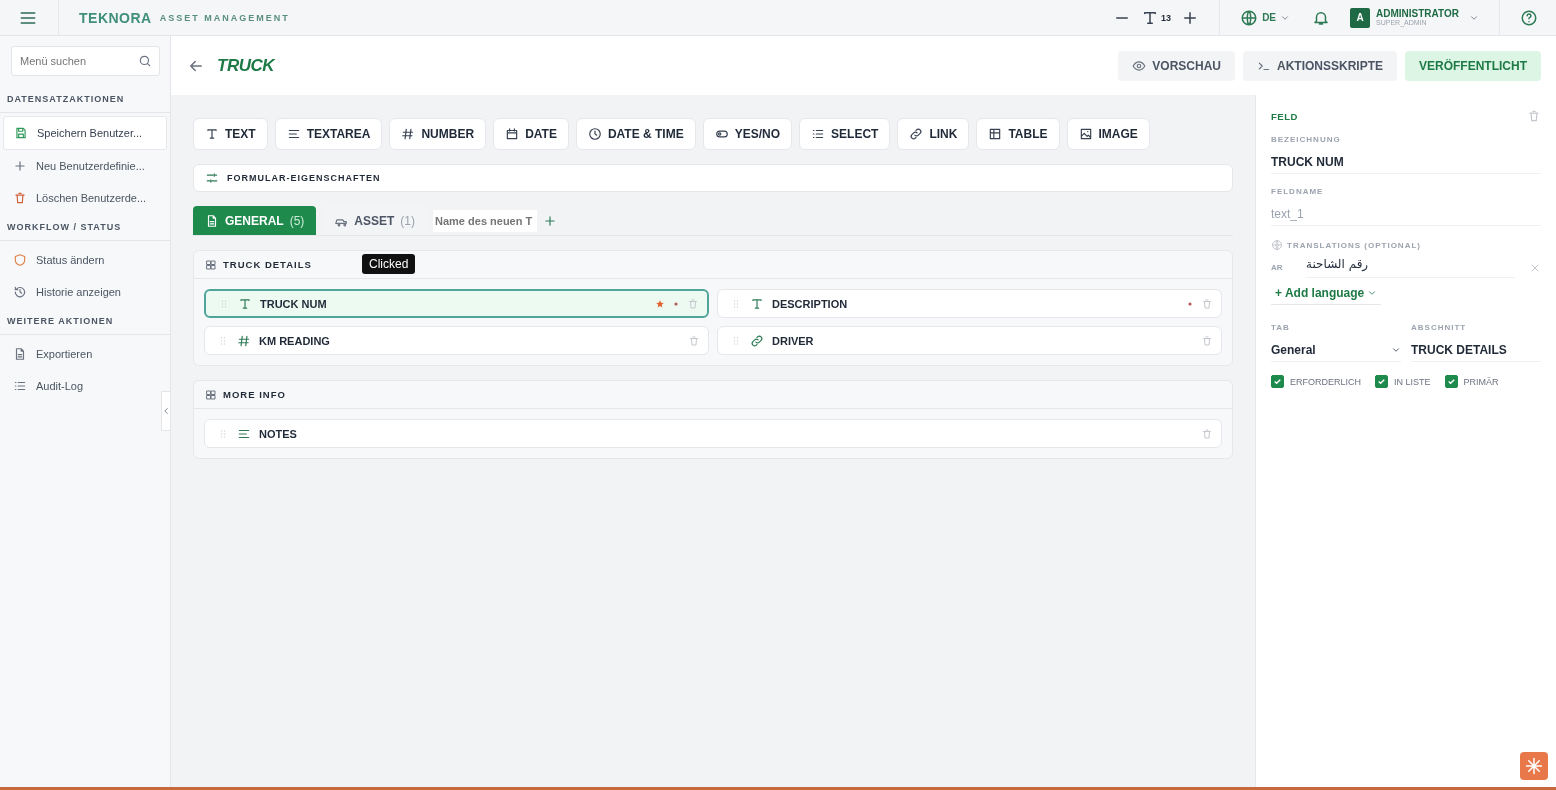 This screenshot has width=1556, height=790. What do you see at coordinates (85, 292) in the screenshot?
I see `sidebar-item: Historie anzeigen` at bounding box center [85, 292].